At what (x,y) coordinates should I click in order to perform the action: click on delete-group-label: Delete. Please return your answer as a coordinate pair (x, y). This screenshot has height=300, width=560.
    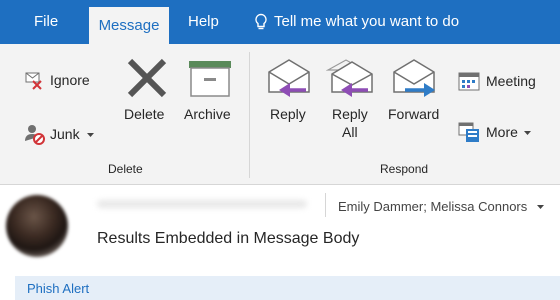
    Looking at the image, I should click on (125, 169).